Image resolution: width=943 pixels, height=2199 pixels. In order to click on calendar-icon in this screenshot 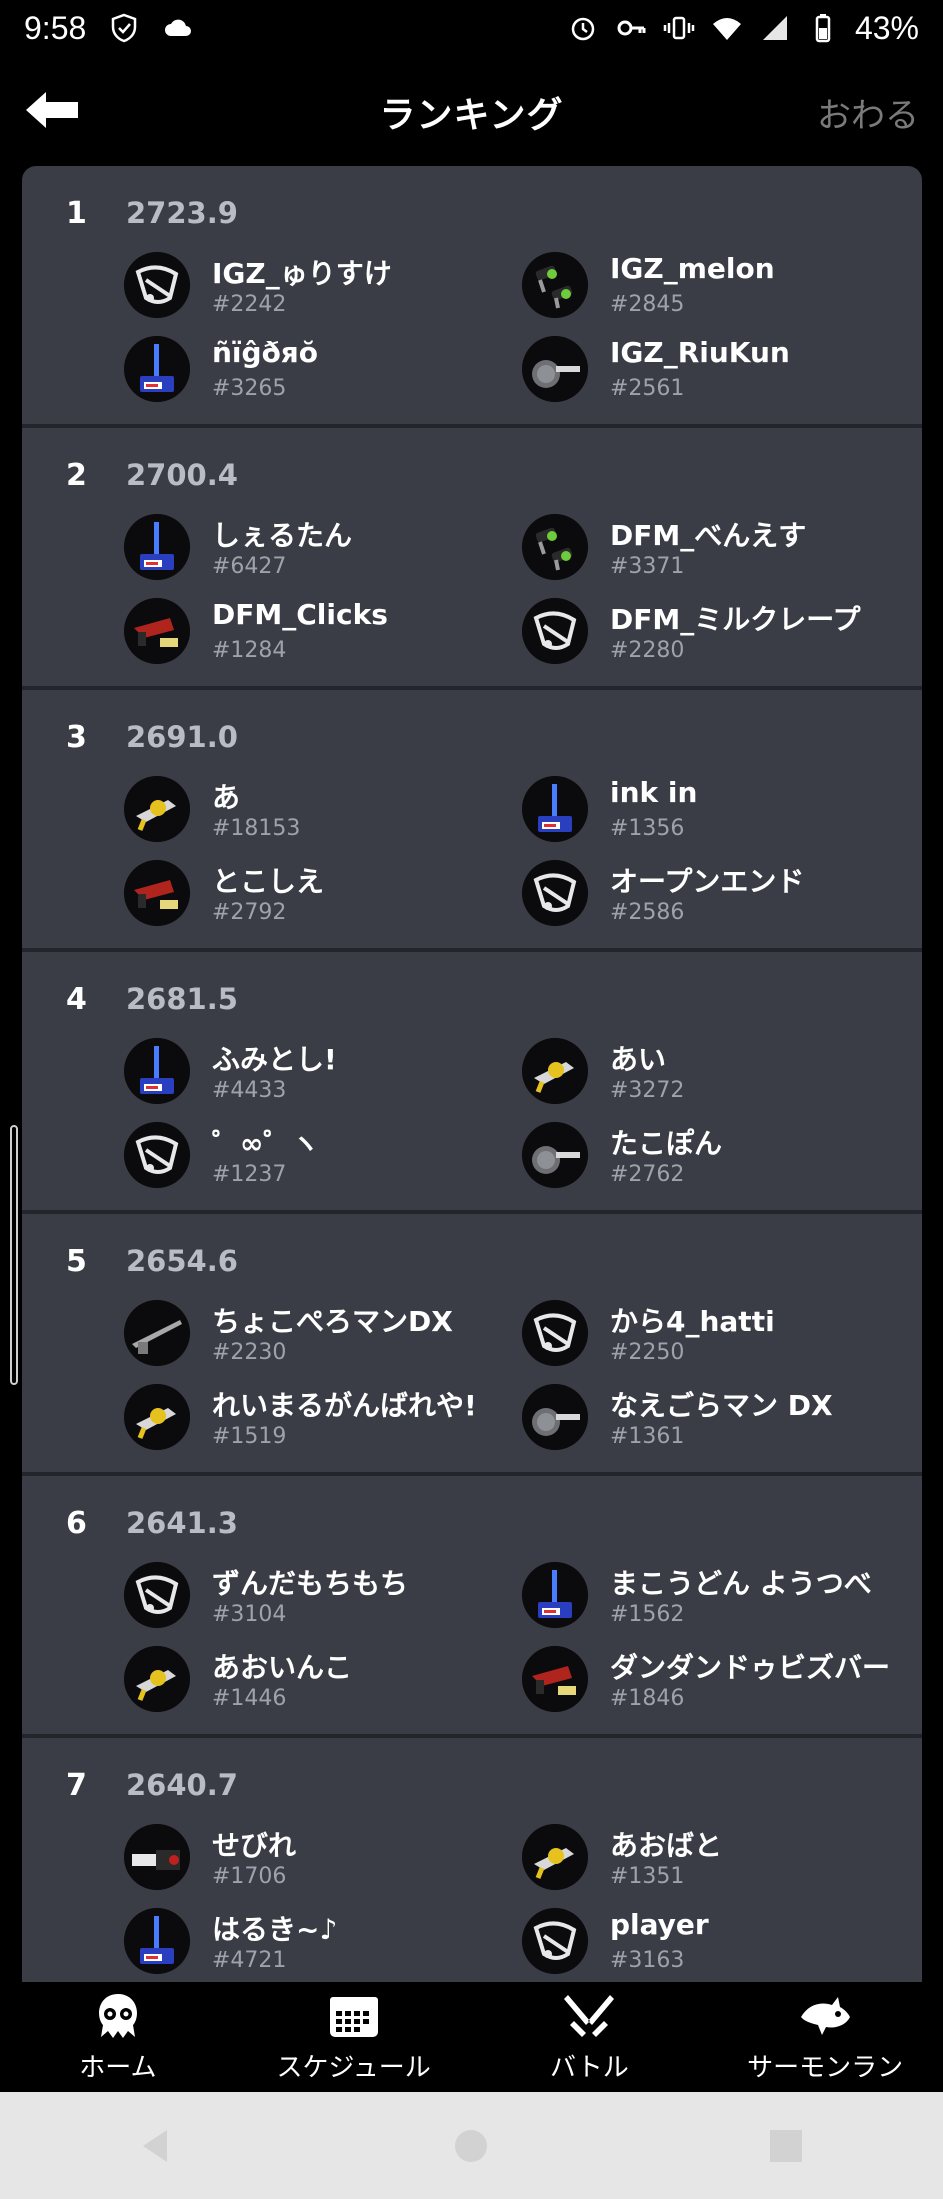, I will do `click(353, 2016)`.